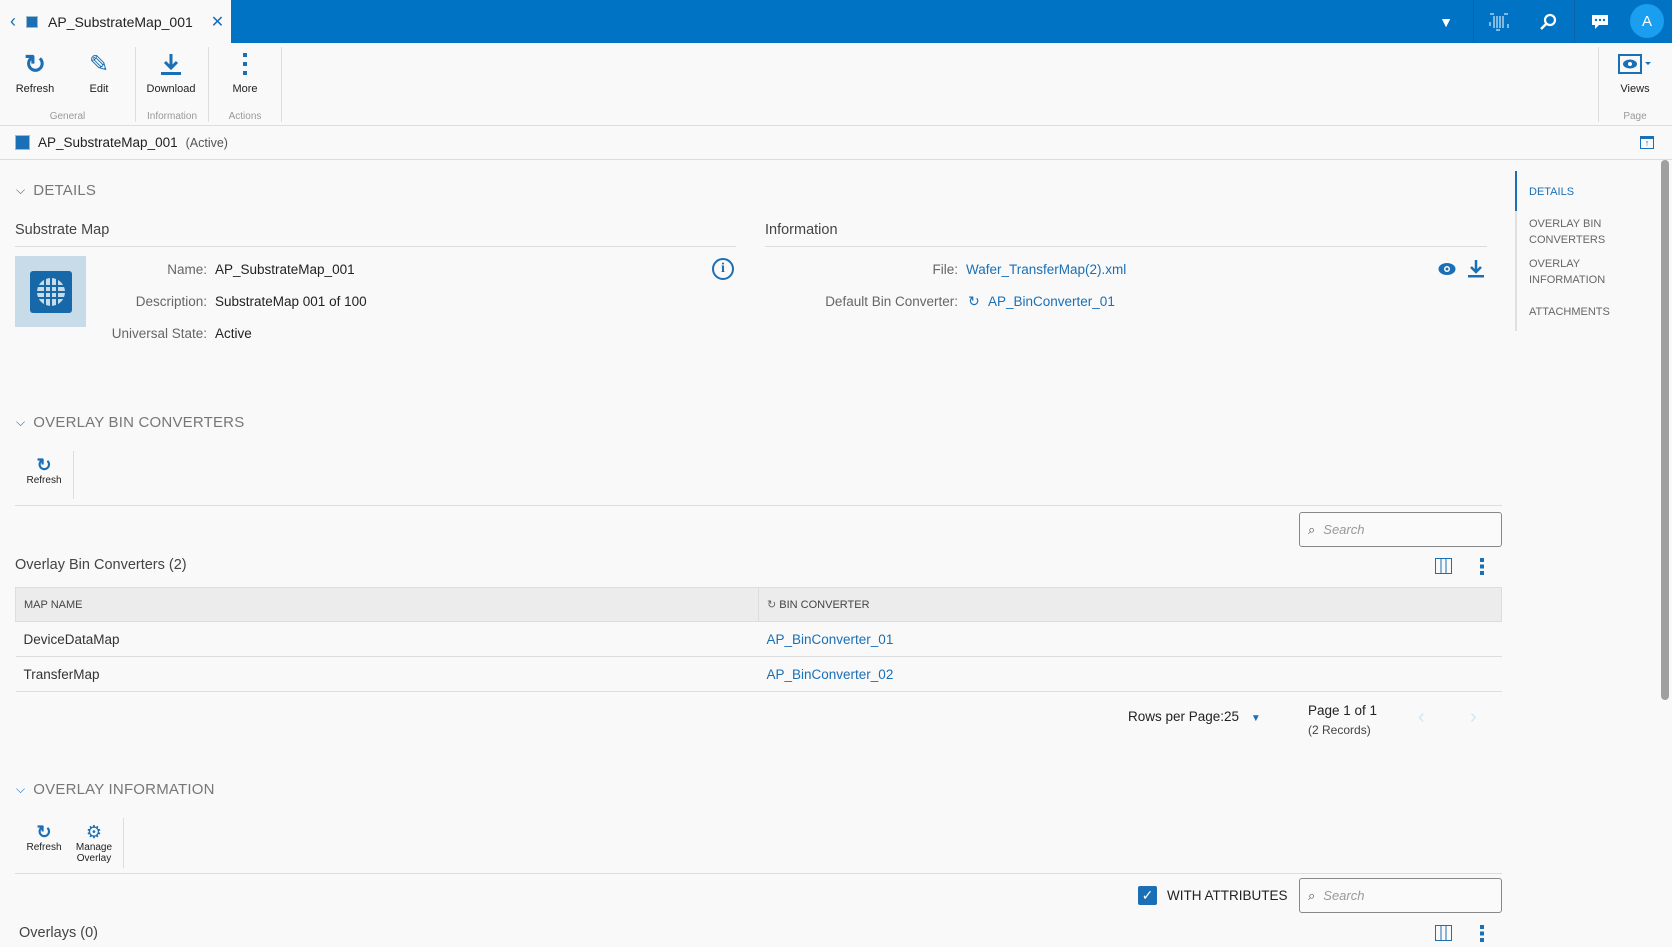 The width and height of the screenshot is (1672, 947). Describe the element at coordinates (387, 604) in the screenshot. I see `column-header-map-name: MAP NAME` at that location.